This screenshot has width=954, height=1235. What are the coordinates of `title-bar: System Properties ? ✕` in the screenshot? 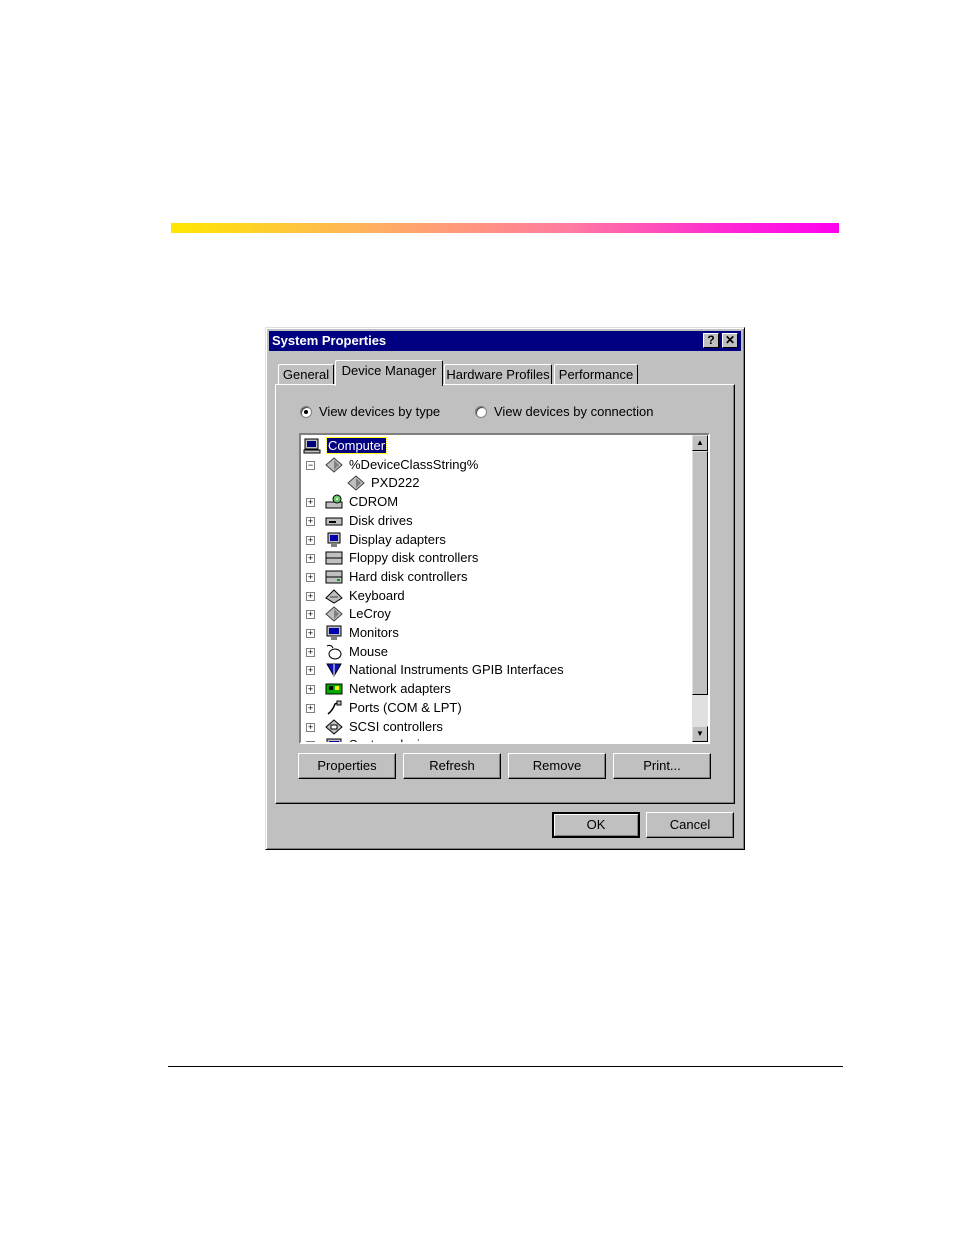 It's located at (505, 341).